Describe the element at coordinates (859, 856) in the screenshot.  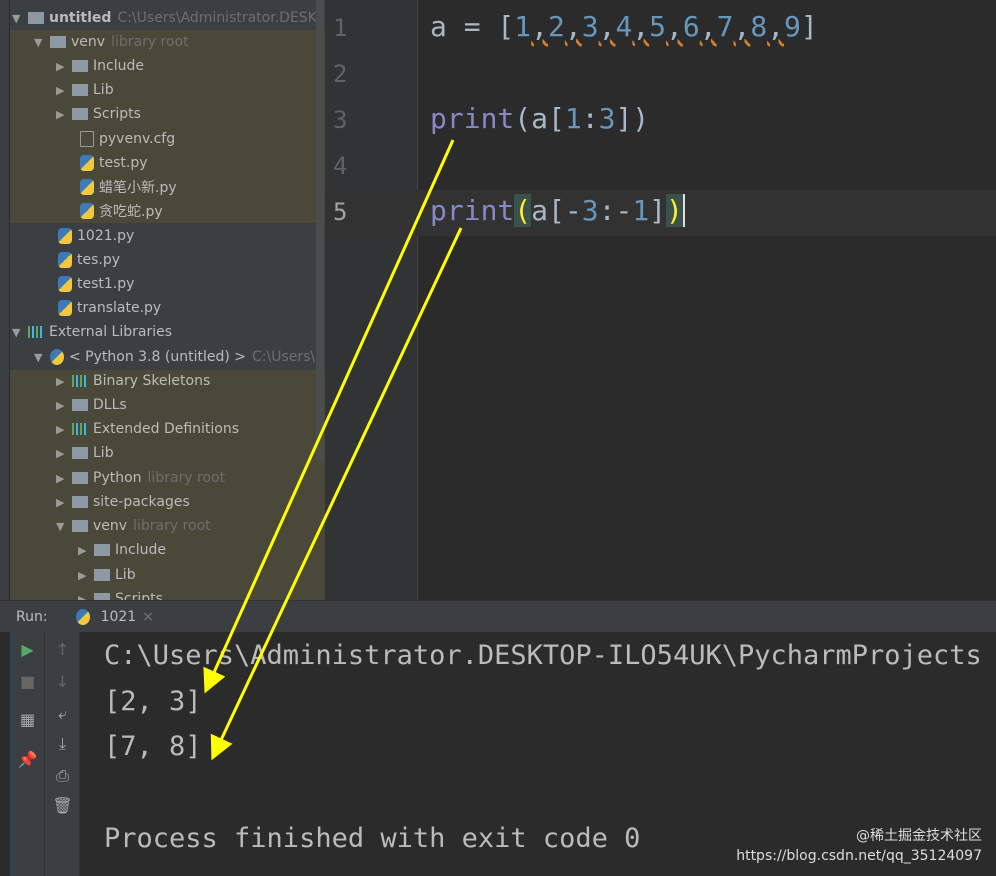
I see `watermark-line: https://blog.csdn.net/qq_35124097` at that location.